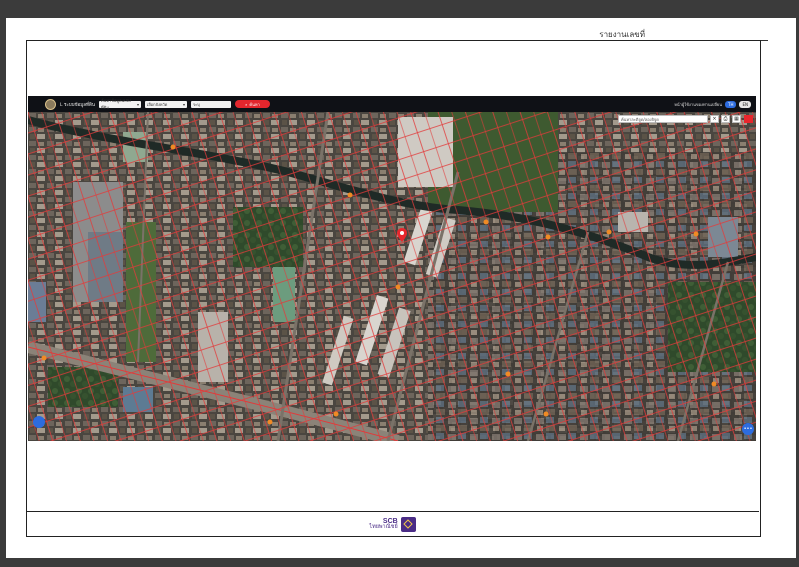 The height and width of the screenshot is (567, 799). What do you see at coordinates (157, 104) in the screenshot?
I see `province-value: เลือกจังหวัด` at bounding box center [157, 104].